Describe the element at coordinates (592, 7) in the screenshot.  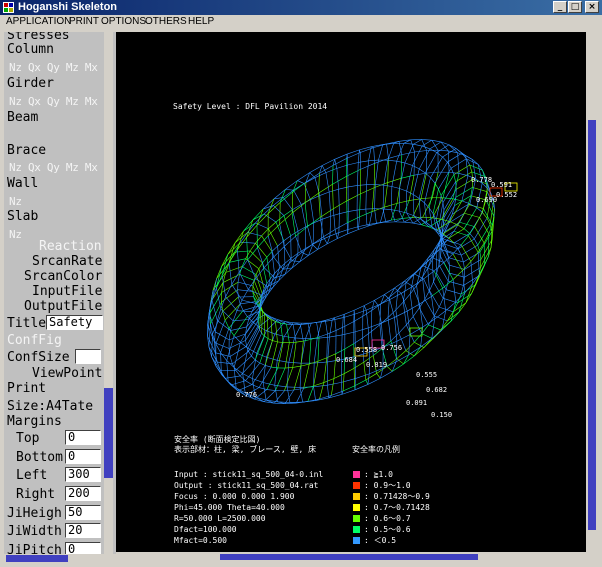
I see `close-button: ×` at that location.